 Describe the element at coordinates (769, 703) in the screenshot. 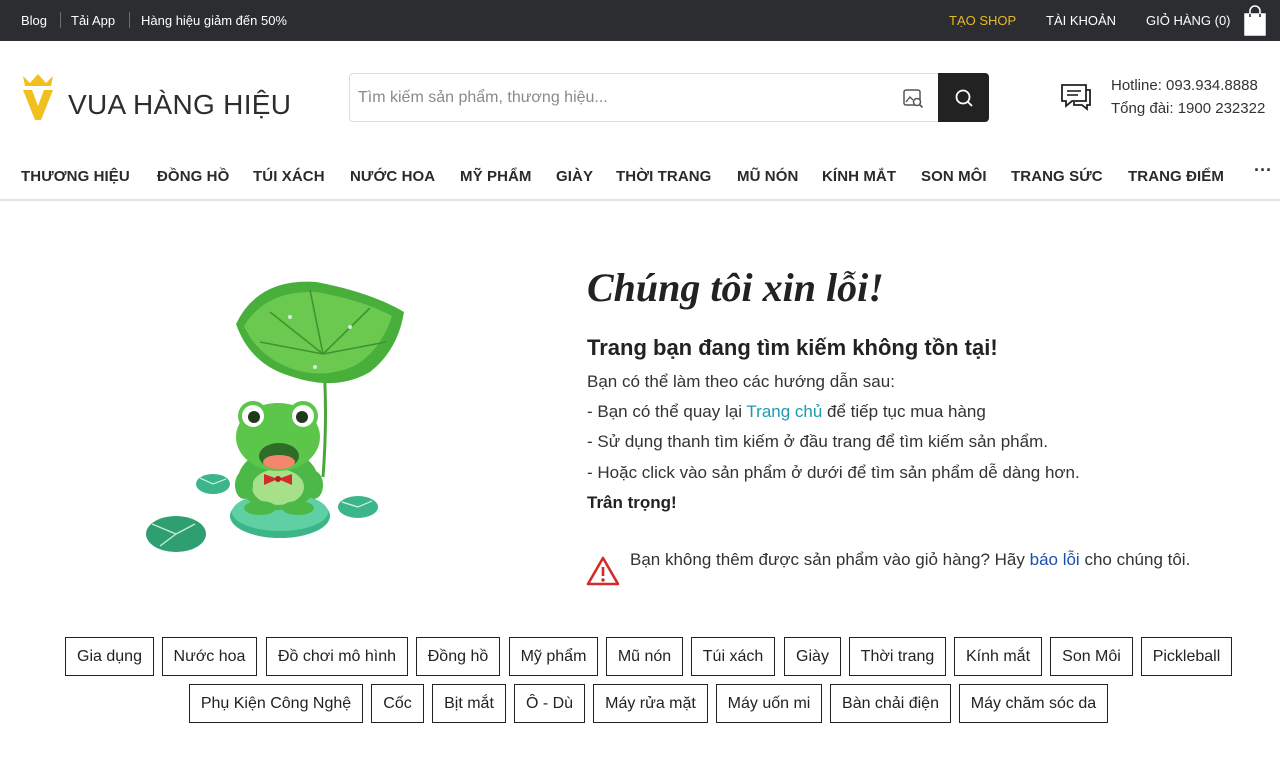

I see `category-tag: Máy uốn mi` at that location.